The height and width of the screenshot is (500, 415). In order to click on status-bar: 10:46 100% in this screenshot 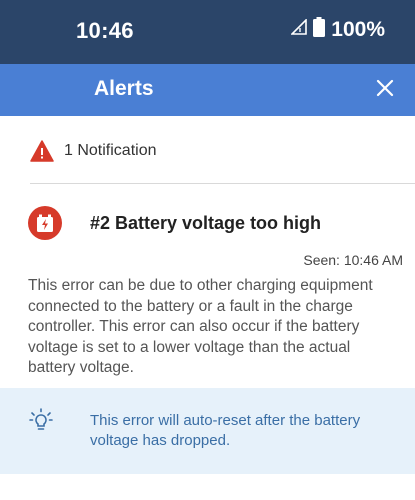, I will do `click(207, 32)`.